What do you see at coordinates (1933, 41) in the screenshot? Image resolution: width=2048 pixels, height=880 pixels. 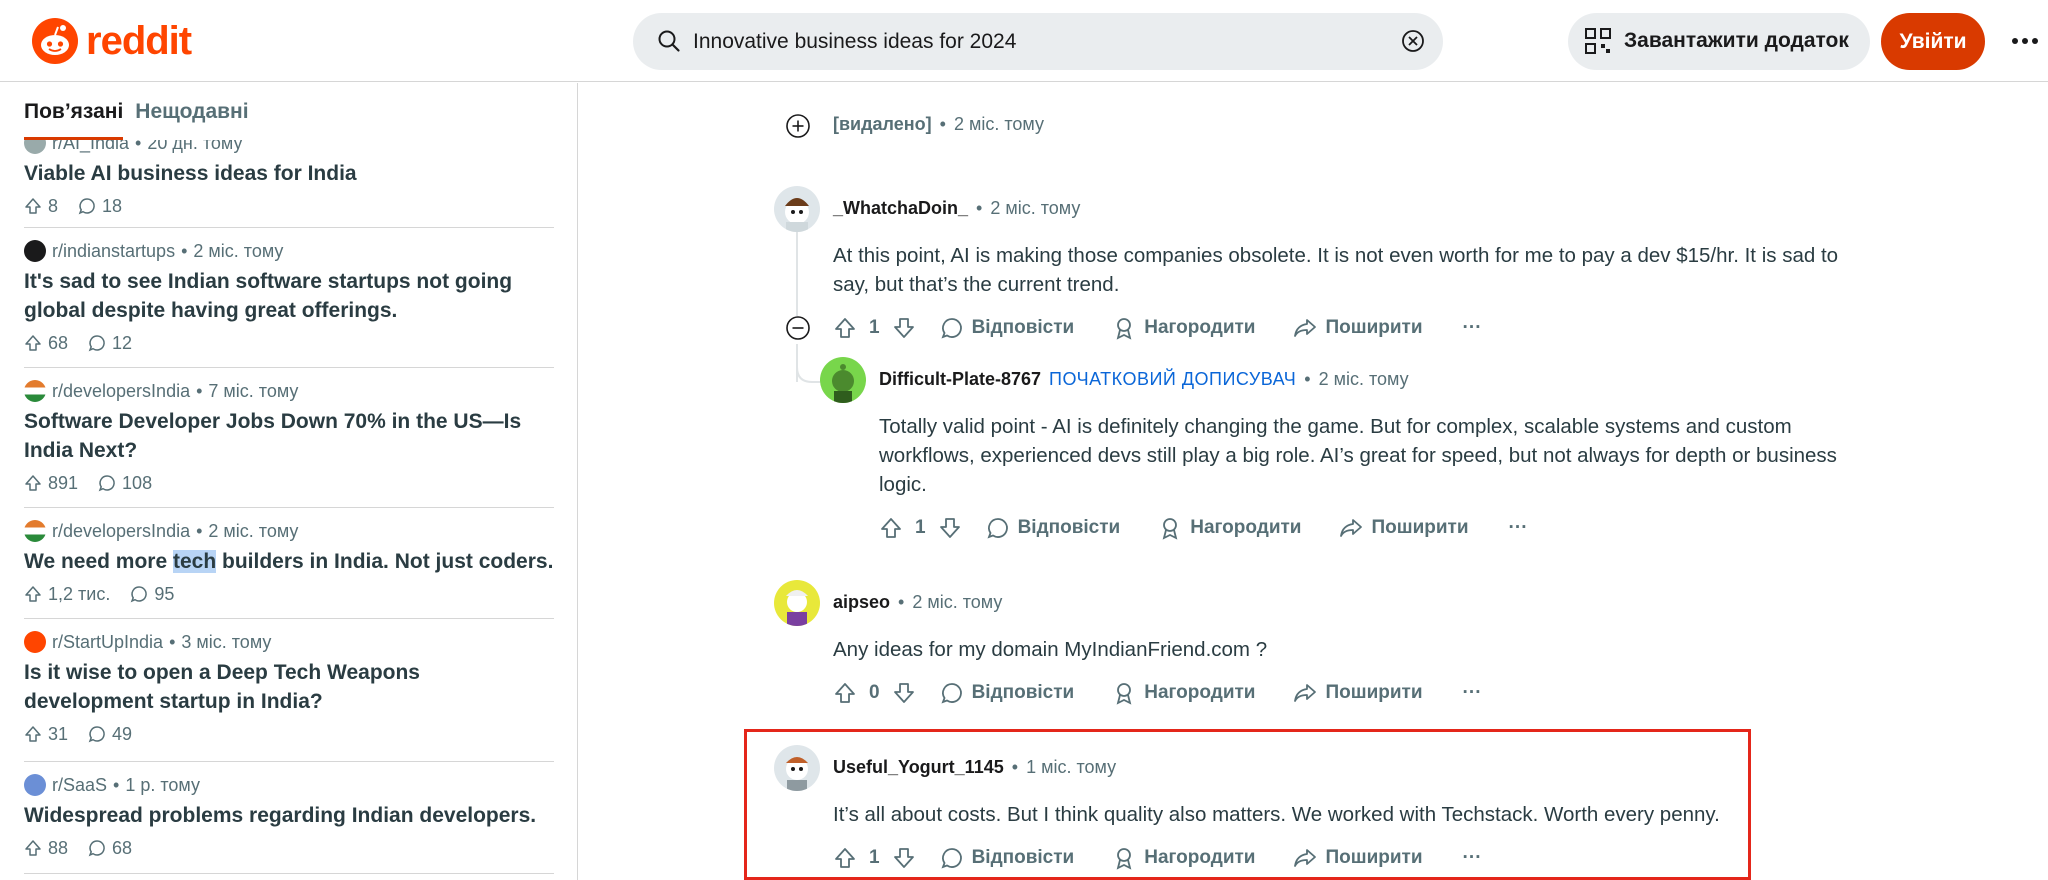 I see `login-button: Увійти` at bounding box center [1933, 41].